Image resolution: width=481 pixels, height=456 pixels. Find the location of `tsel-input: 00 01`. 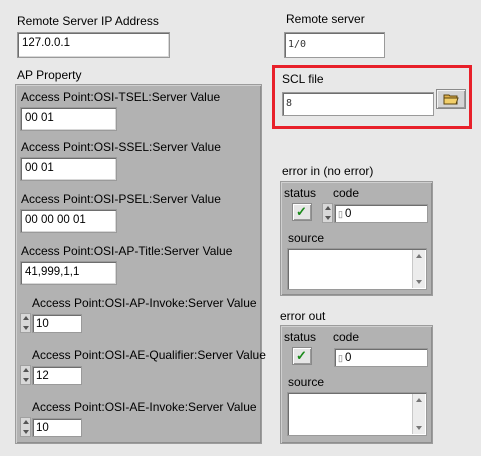

tsel-input: 00 01 is located at coordinates (68, 119).